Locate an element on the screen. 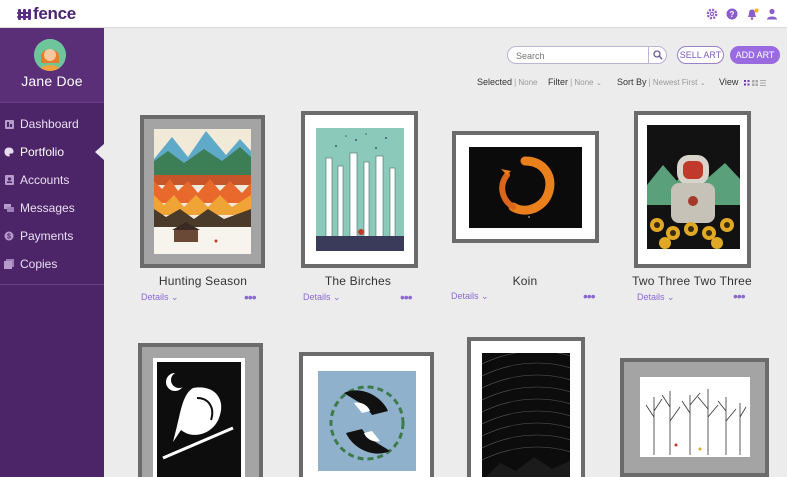 Image resolution: width=787 pixels, height=477 pixels. artwork-frame-magpies is located at coordinates (366, 414).